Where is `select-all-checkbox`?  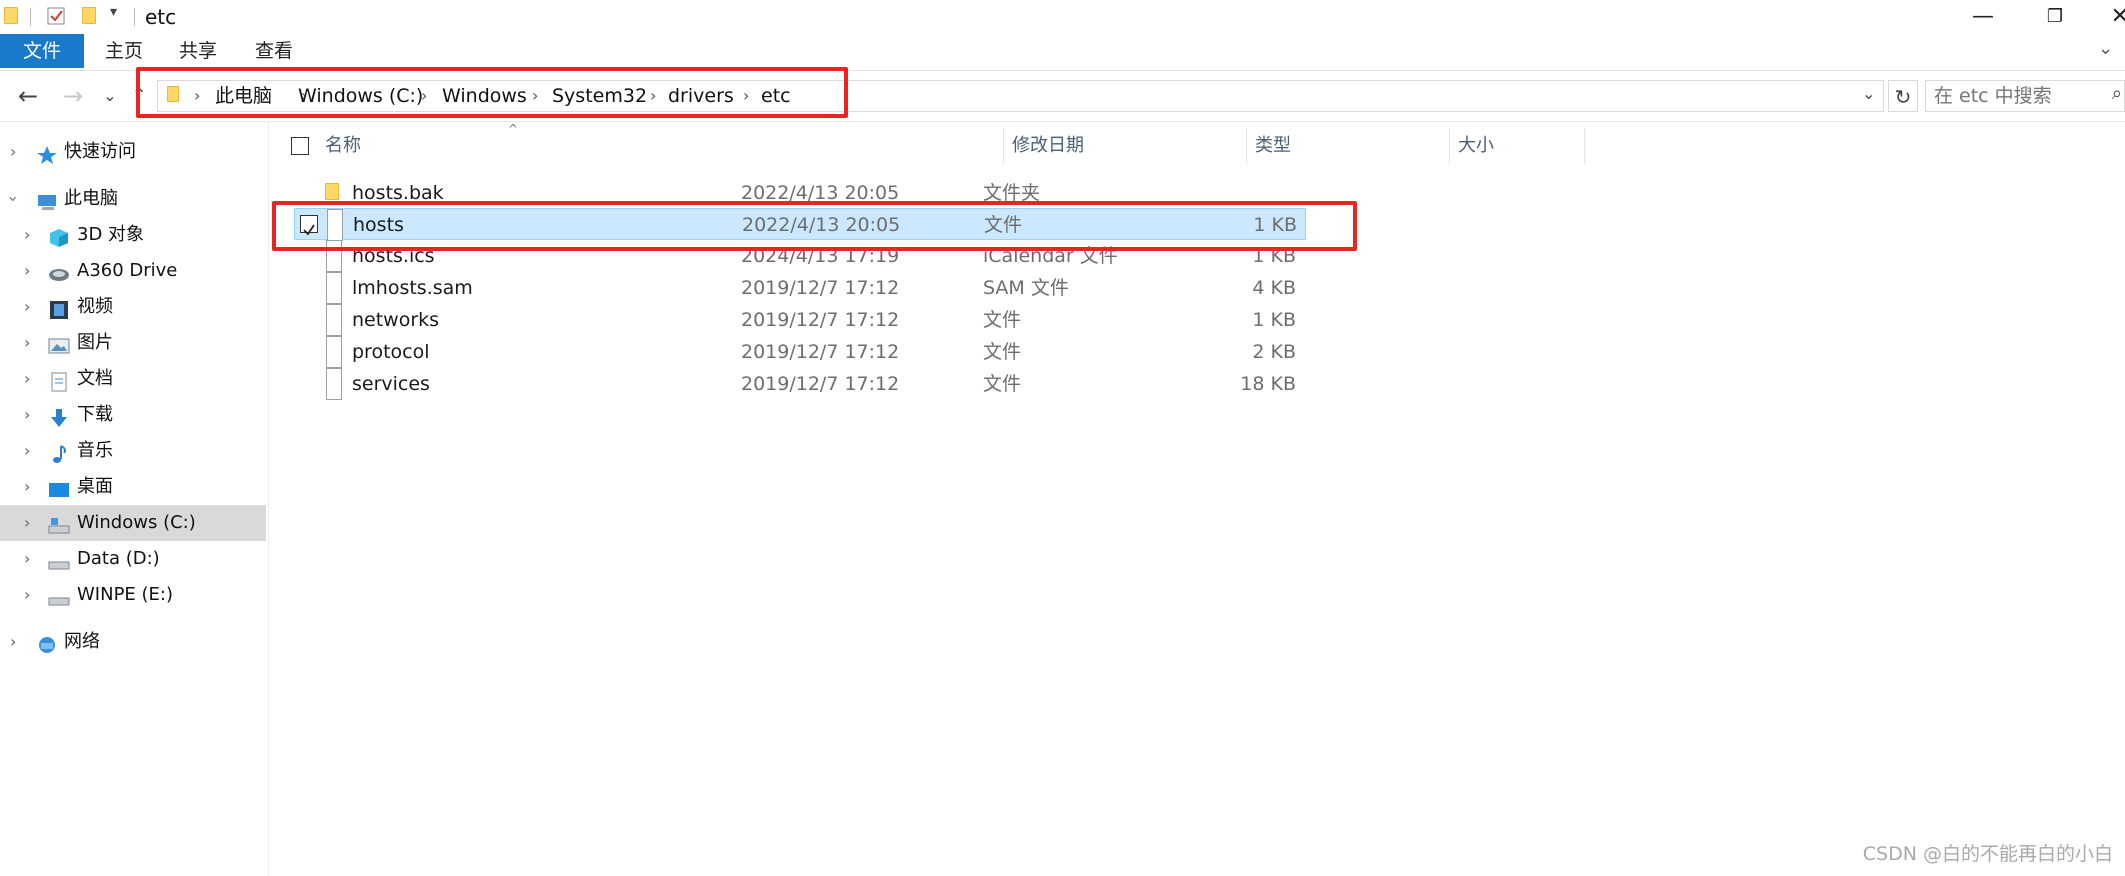 select-all-checkbox is located at coordinates (300, 146).